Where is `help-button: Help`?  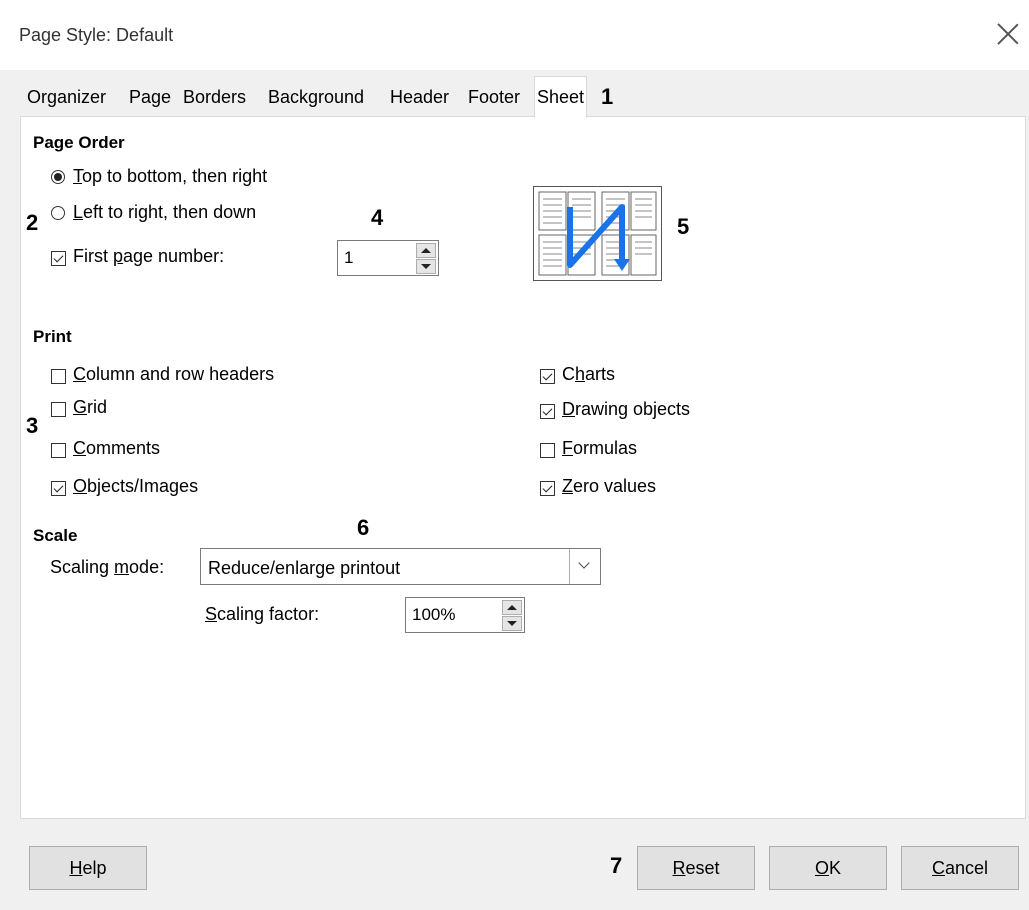 help-button: Help is located at coordinates (88, 868).